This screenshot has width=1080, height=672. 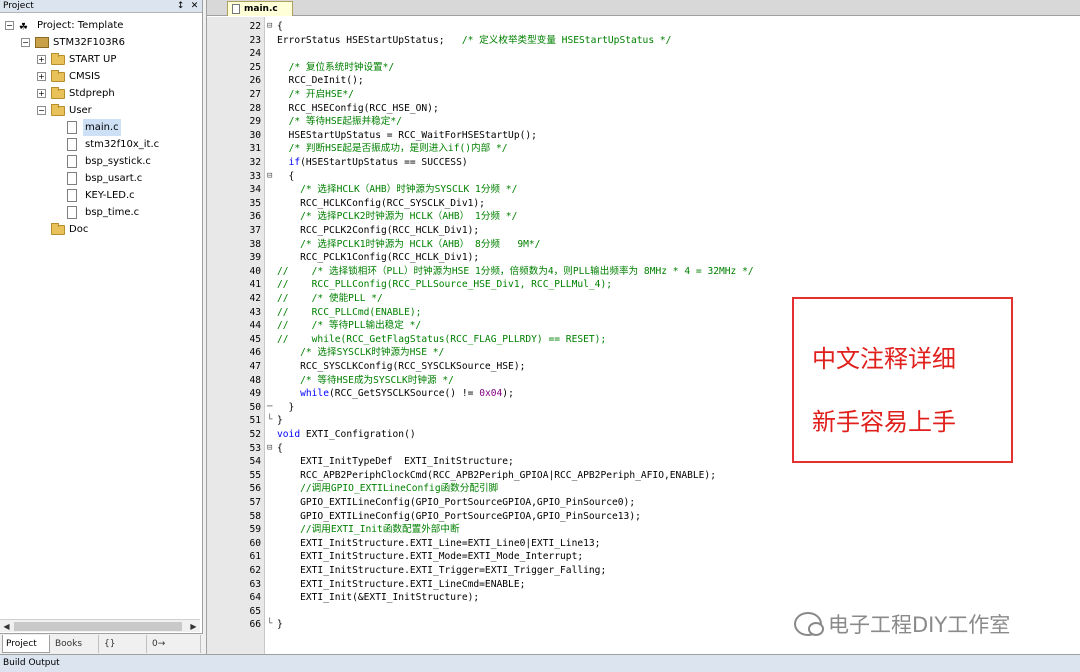 I want to click on editor-tab-bar: main.c, so click(x=643, y=8).